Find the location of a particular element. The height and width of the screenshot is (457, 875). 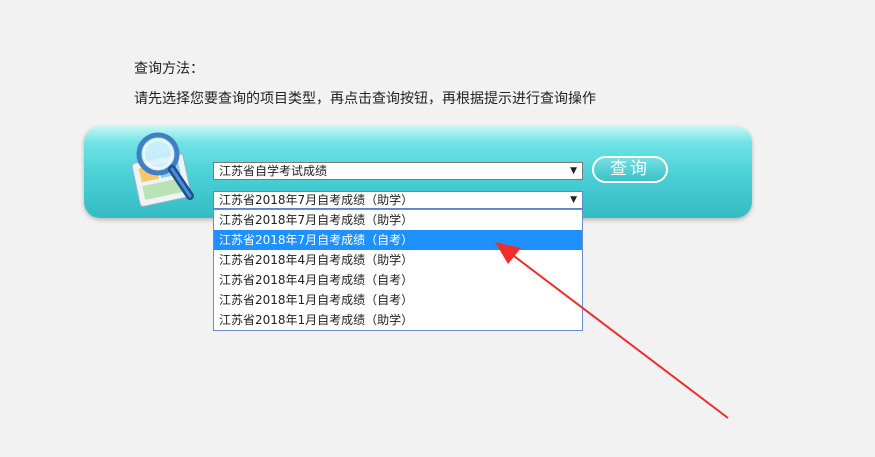

magnifier-icon is located at coordinates (162, 169).